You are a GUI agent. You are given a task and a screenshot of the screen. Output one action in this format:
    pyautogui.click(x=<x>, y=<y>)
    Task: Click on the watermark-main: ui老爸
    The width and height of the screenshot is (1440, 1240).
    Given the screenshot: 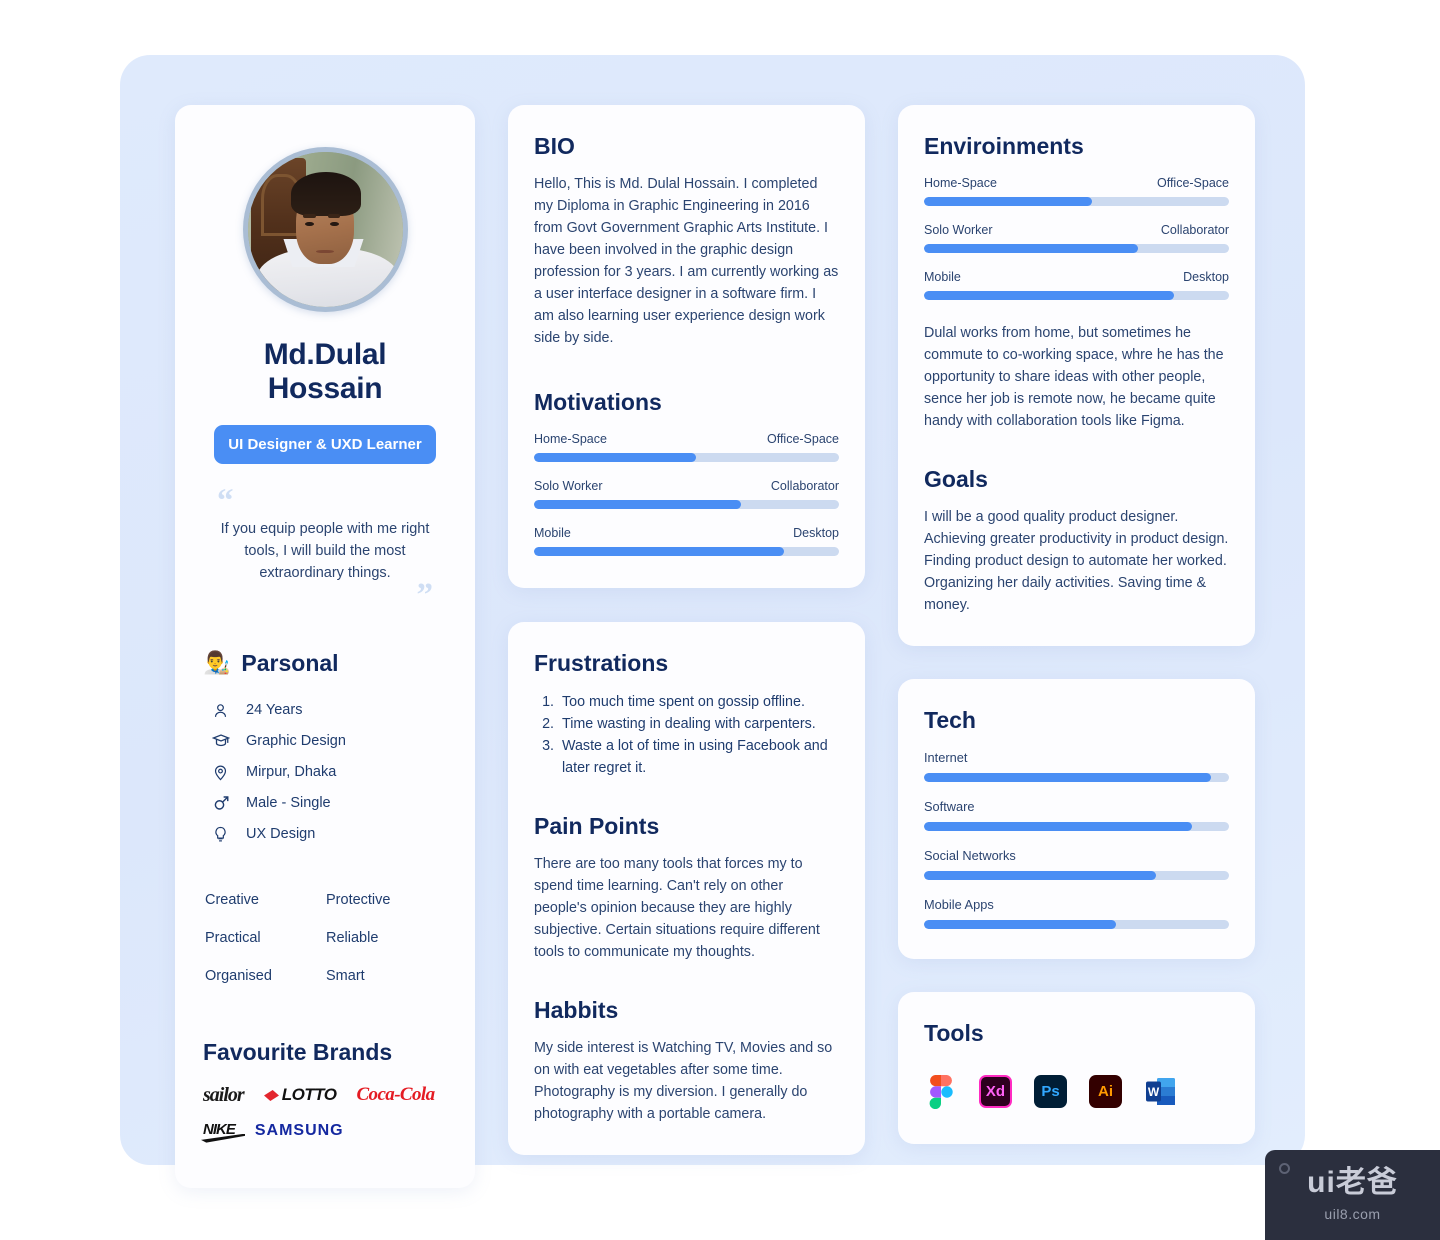 What is the action you would take?
    pyautogui.click(x=1352, y=1182)
    